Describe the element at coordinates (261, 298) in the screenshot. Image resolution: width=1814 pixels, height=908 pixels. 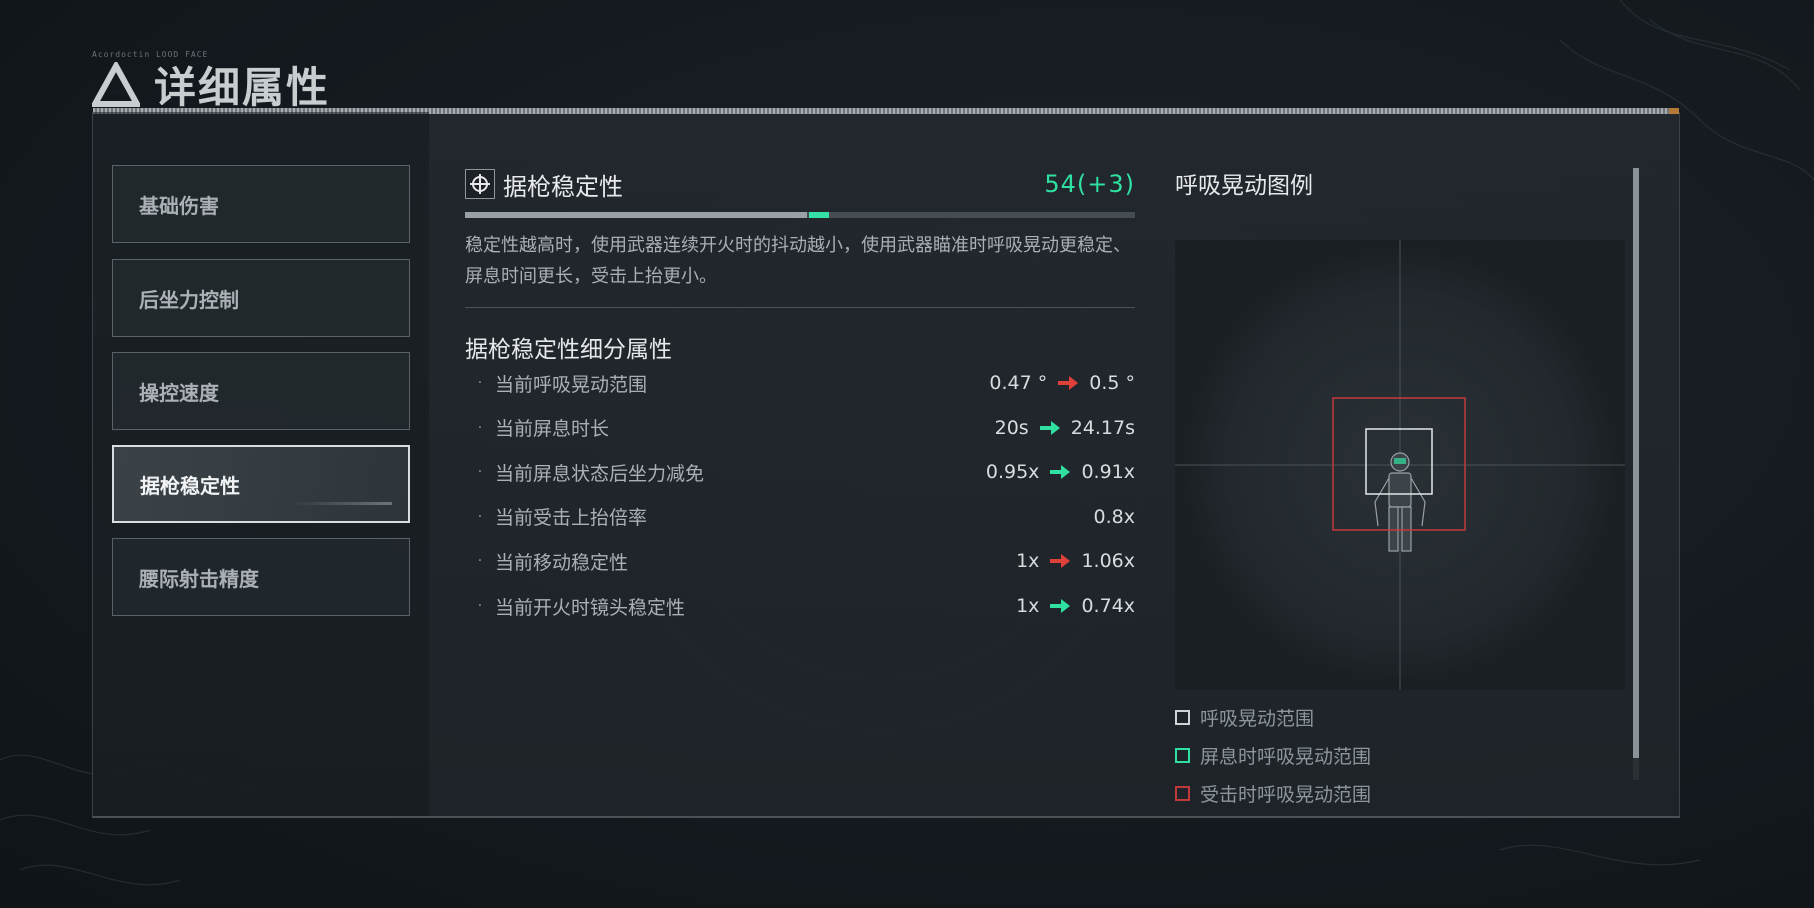
I see `sidebar-item-recoil-control: 后坐力控制` at that location.